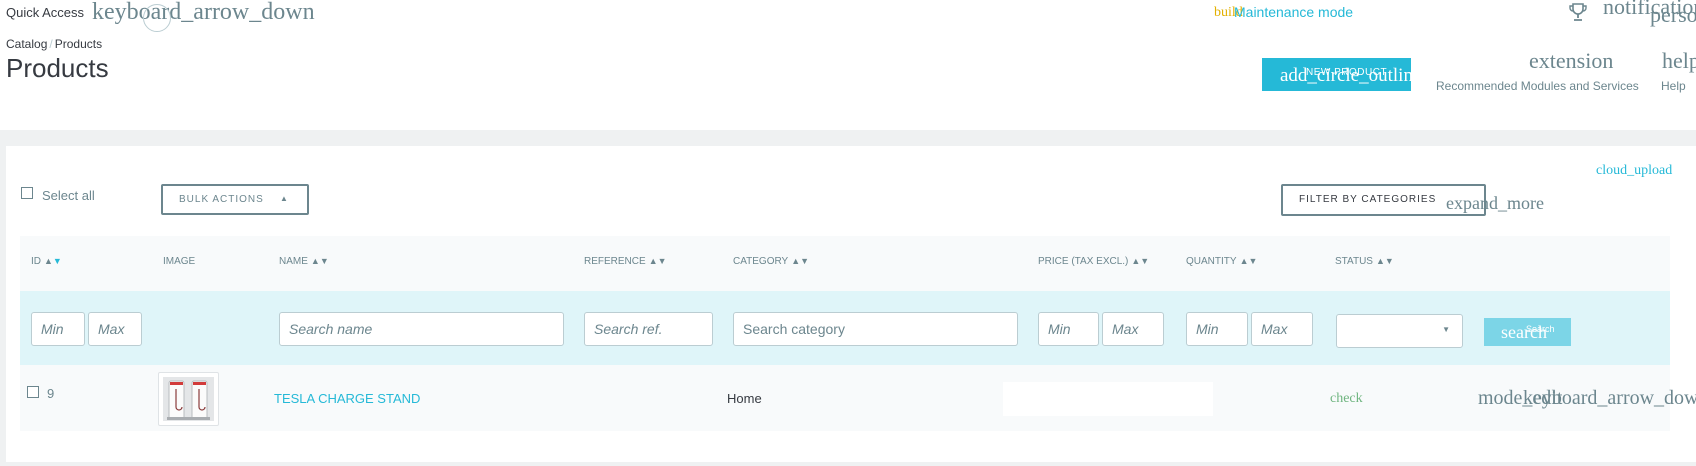 This screenshot has width=1696, height=466. I want to click on product-category: Home, so click(744, 398).